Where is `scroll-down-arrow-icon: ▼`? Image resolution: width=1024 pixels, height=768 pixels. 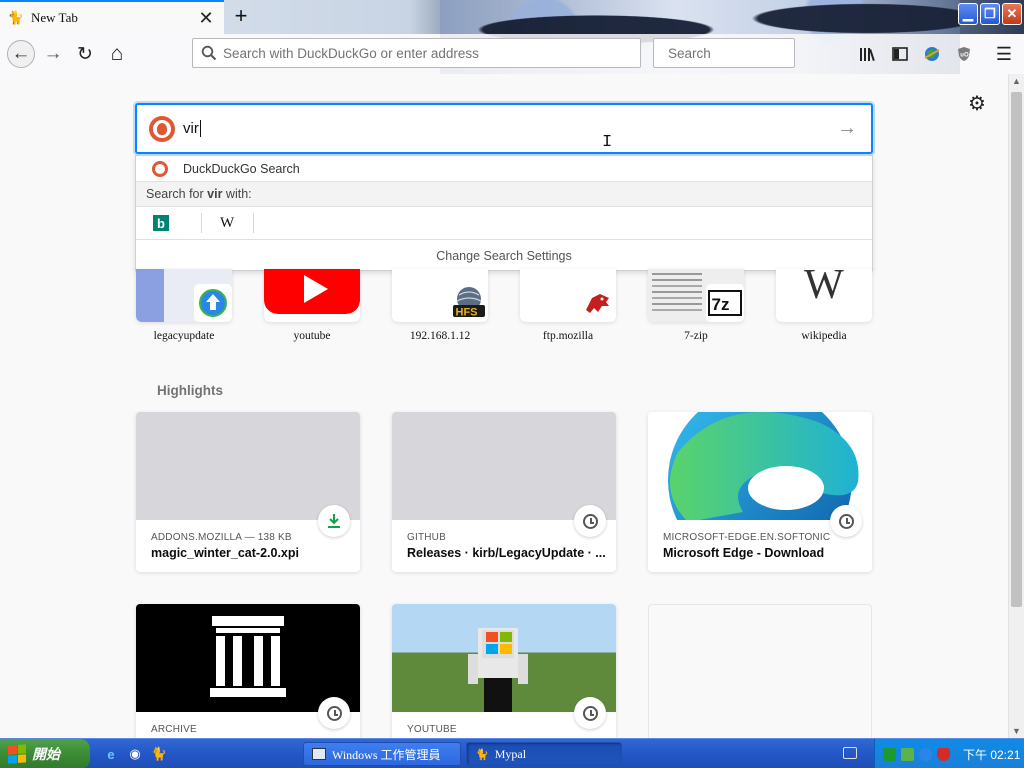 scroll-down-arrow-icon: ▼ is located at coordinates (1016, 731).